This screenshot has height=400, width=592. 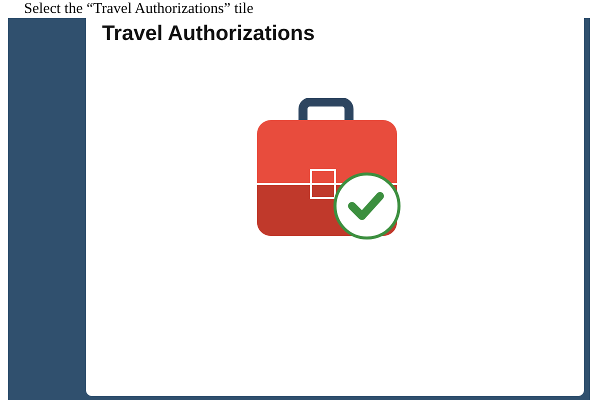 I want to click on tile-title: Travel Authorizations, so click(x=208, y=33).